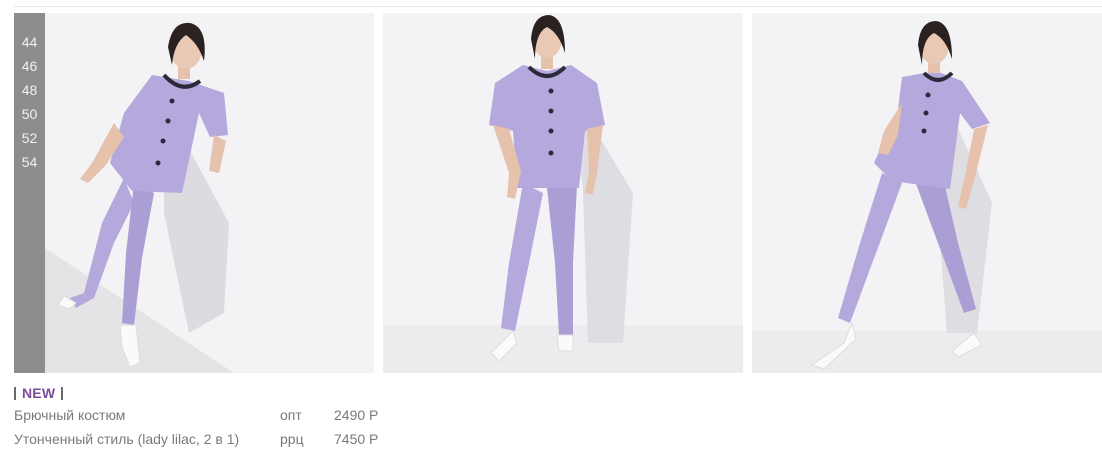  I want to click on retail-price-label: ррц, so click(292, 439).